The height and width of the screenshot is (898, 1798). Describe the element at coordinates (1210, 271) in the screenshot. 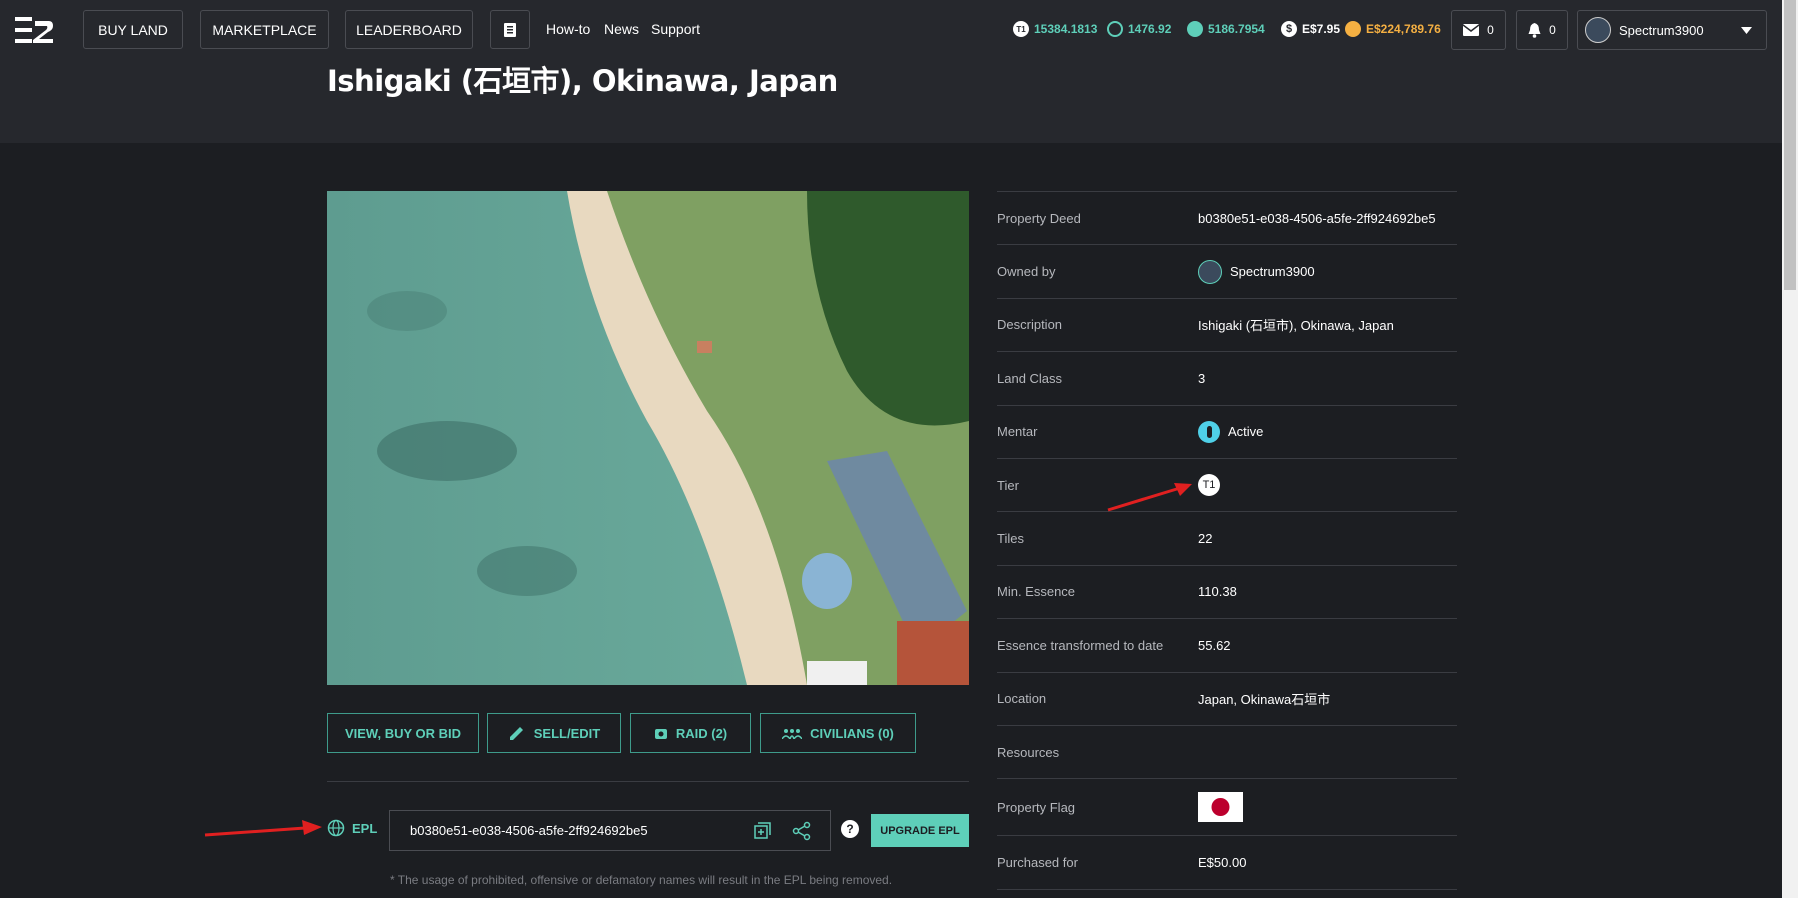

I see `owner-avatar` at that location.